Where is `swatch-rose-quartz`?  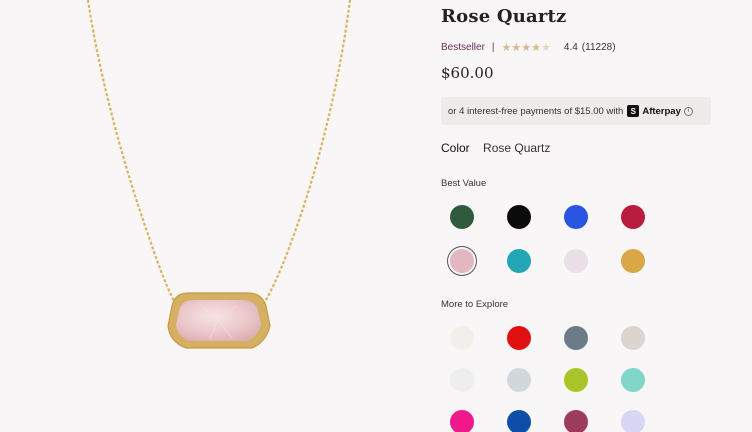
swatch-rose-quartz is located at coordinates (462, 261).